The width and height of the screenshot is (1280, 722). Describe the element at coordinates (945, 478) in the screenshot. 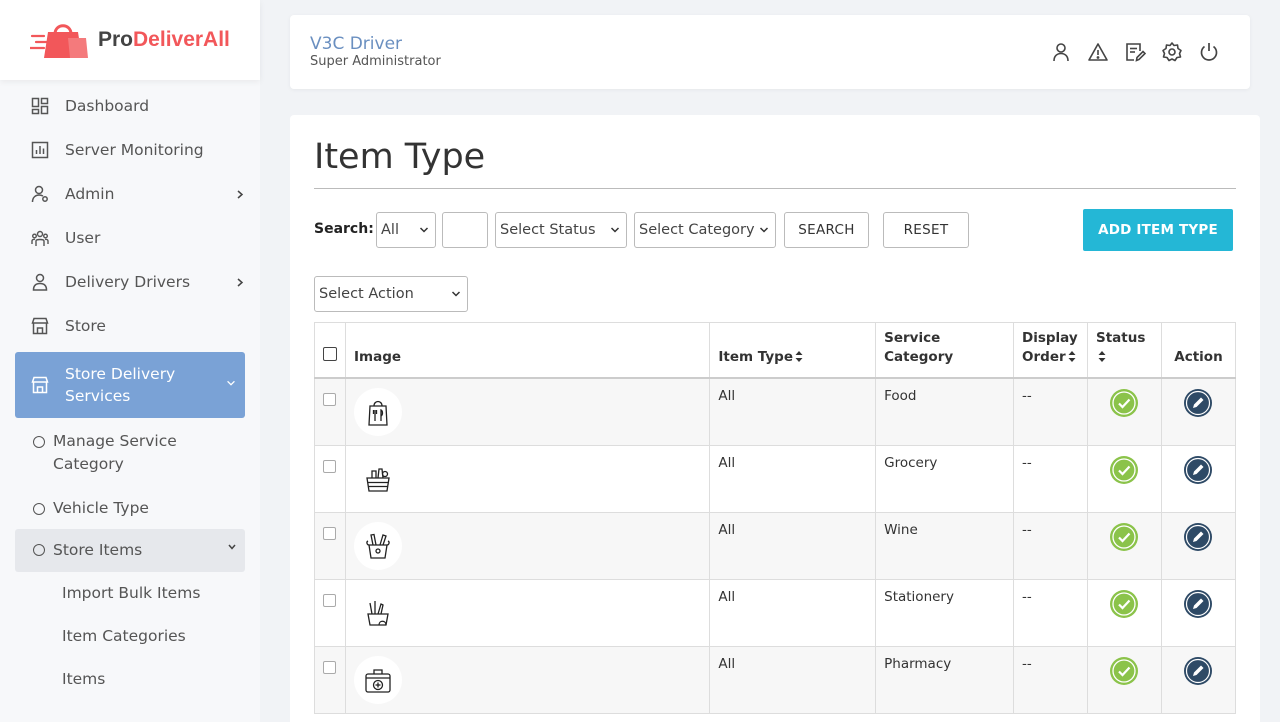

I see `row-service-category: Grocery` at that location.